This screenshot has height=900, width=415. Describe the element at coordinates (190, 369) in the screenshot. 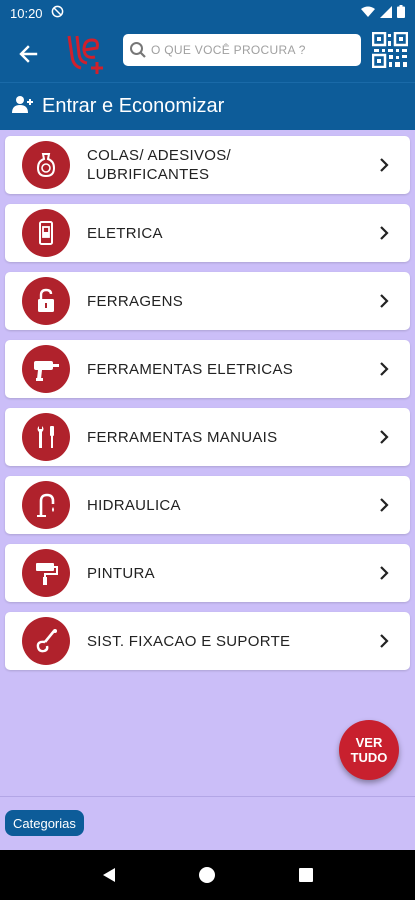

I see `category-label: FERRAMENTAS ELETRICAS` at that location.